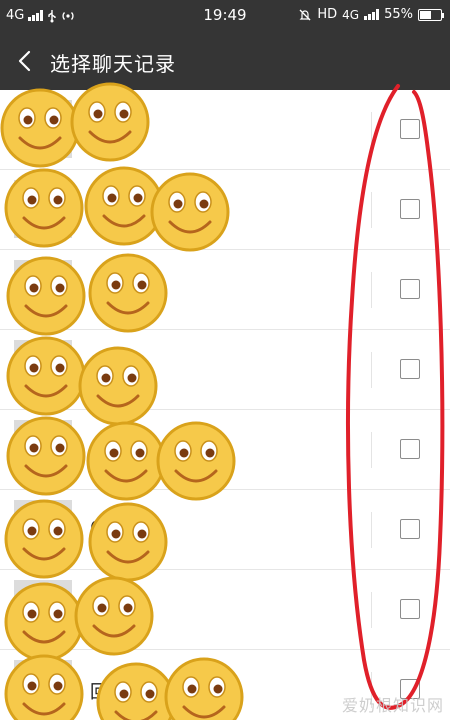  What do you see at coordinates (117, 452) in the screenshot?
I see `chat-name: 帰炸天` at bounding box center [117, 452].